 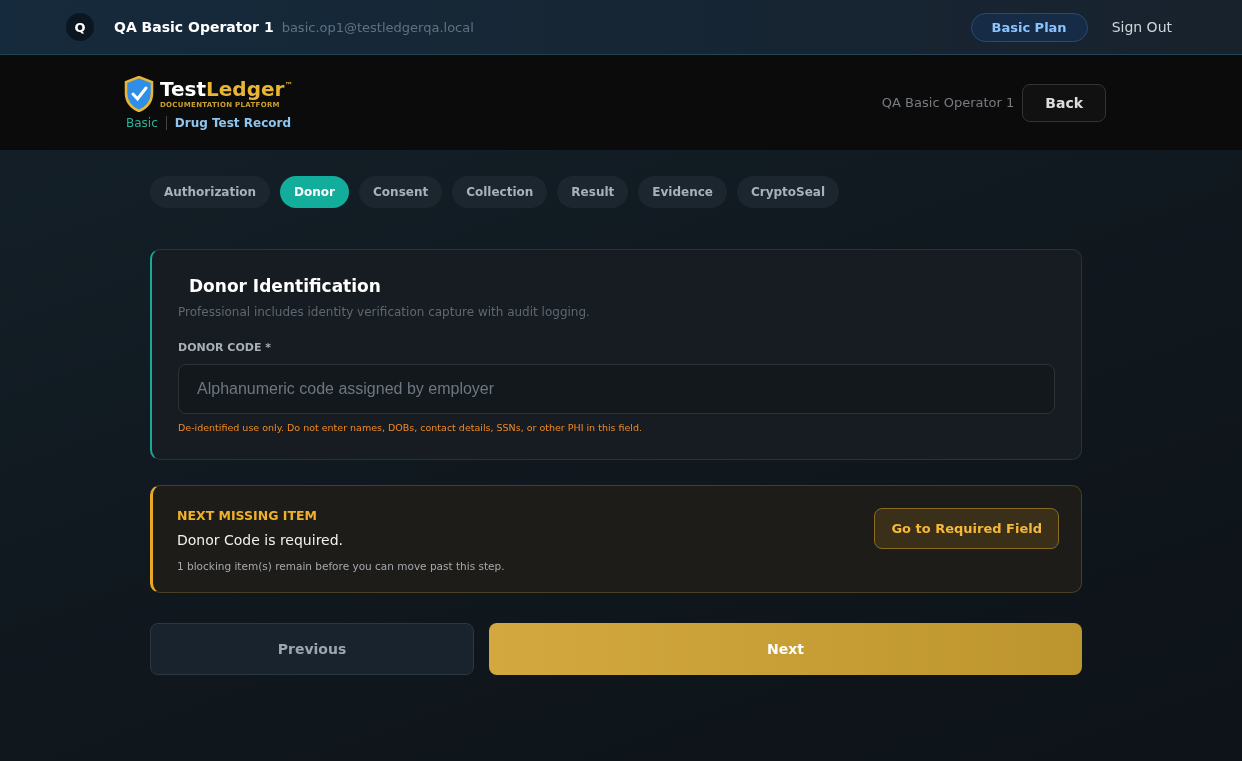 What do you see at coordinates (1141, 27) in the screenshot?
I see `sign-out-link: Sign Out` at bounding box center [1141, 27].